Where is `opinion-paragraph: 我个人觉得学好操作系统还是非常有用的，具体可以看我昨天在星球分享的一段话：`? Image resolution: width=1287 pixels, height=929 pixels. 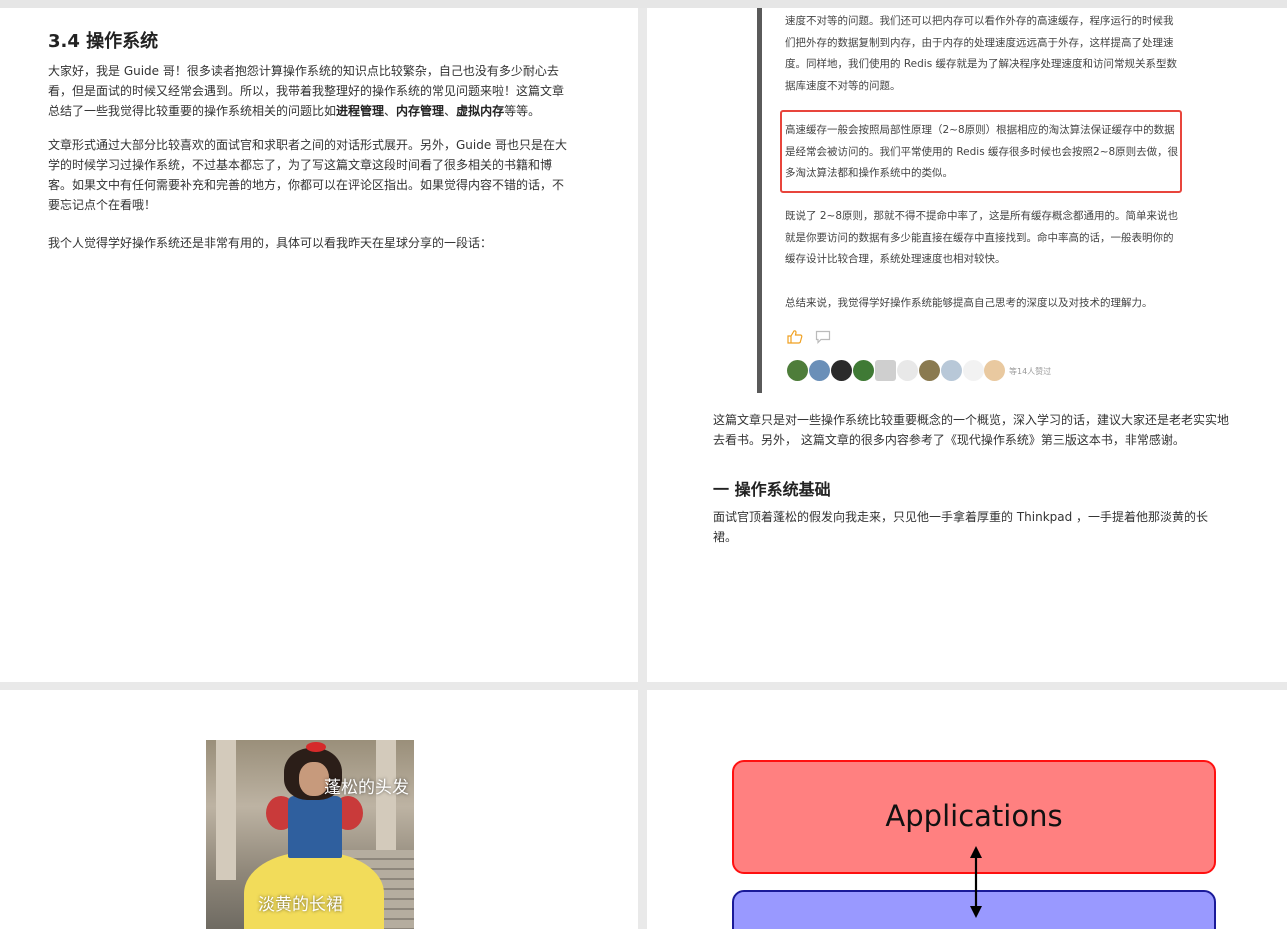
opinion-paragraph: 我个人觉得学好操作系统还是非常有用的，具体可以看我昨天在星球分享的一段话： is located at coordinates (270, 243).